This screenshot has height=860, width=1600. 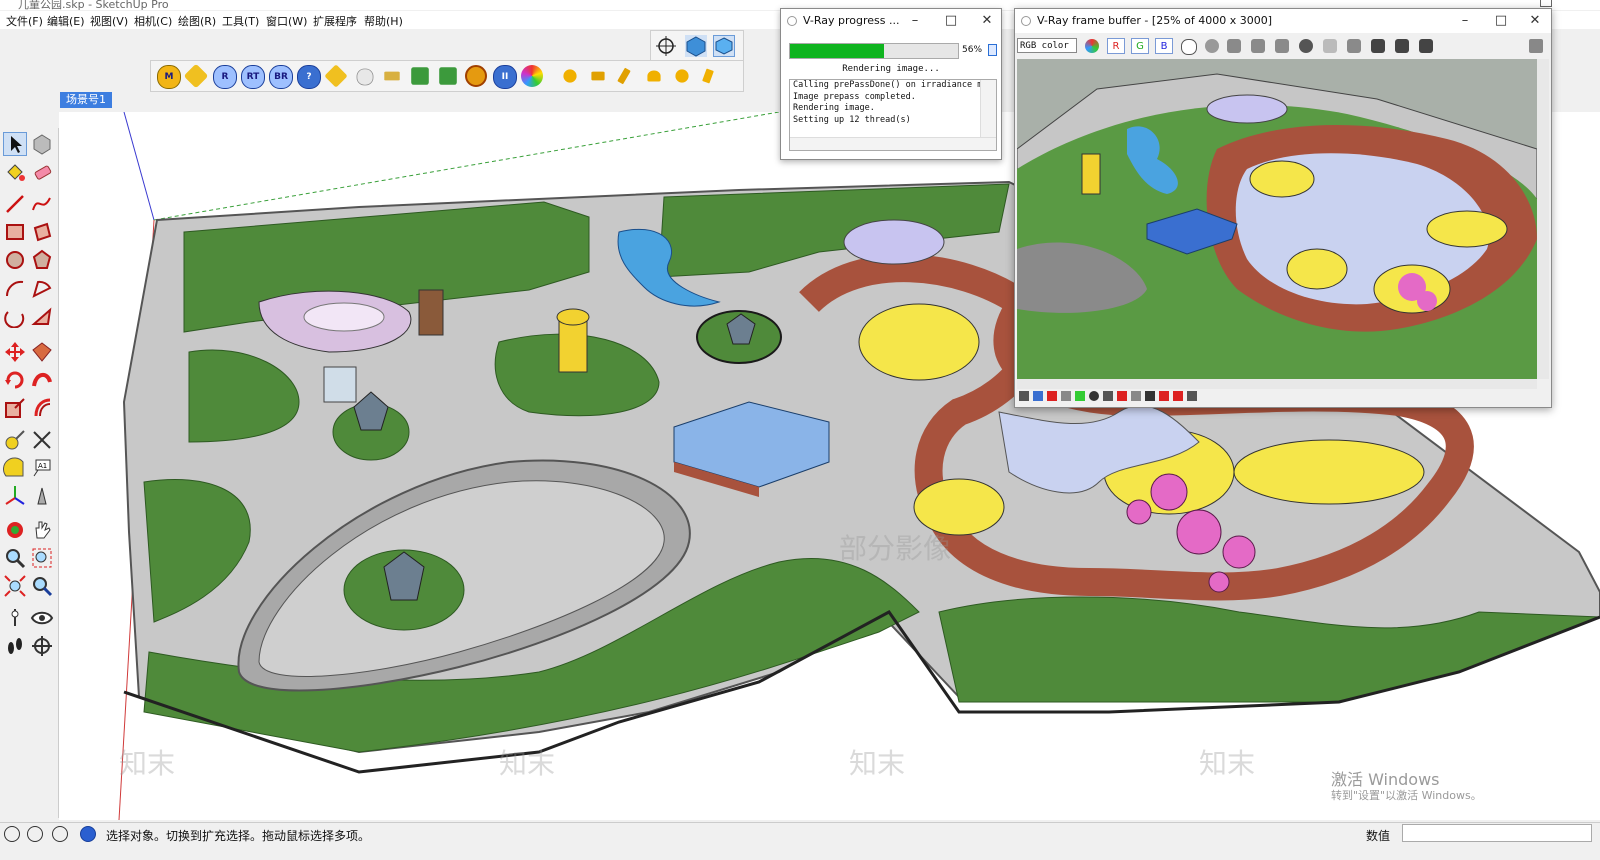 I want to click on scene-tab: 场景号1, so click(x=86, y=100).